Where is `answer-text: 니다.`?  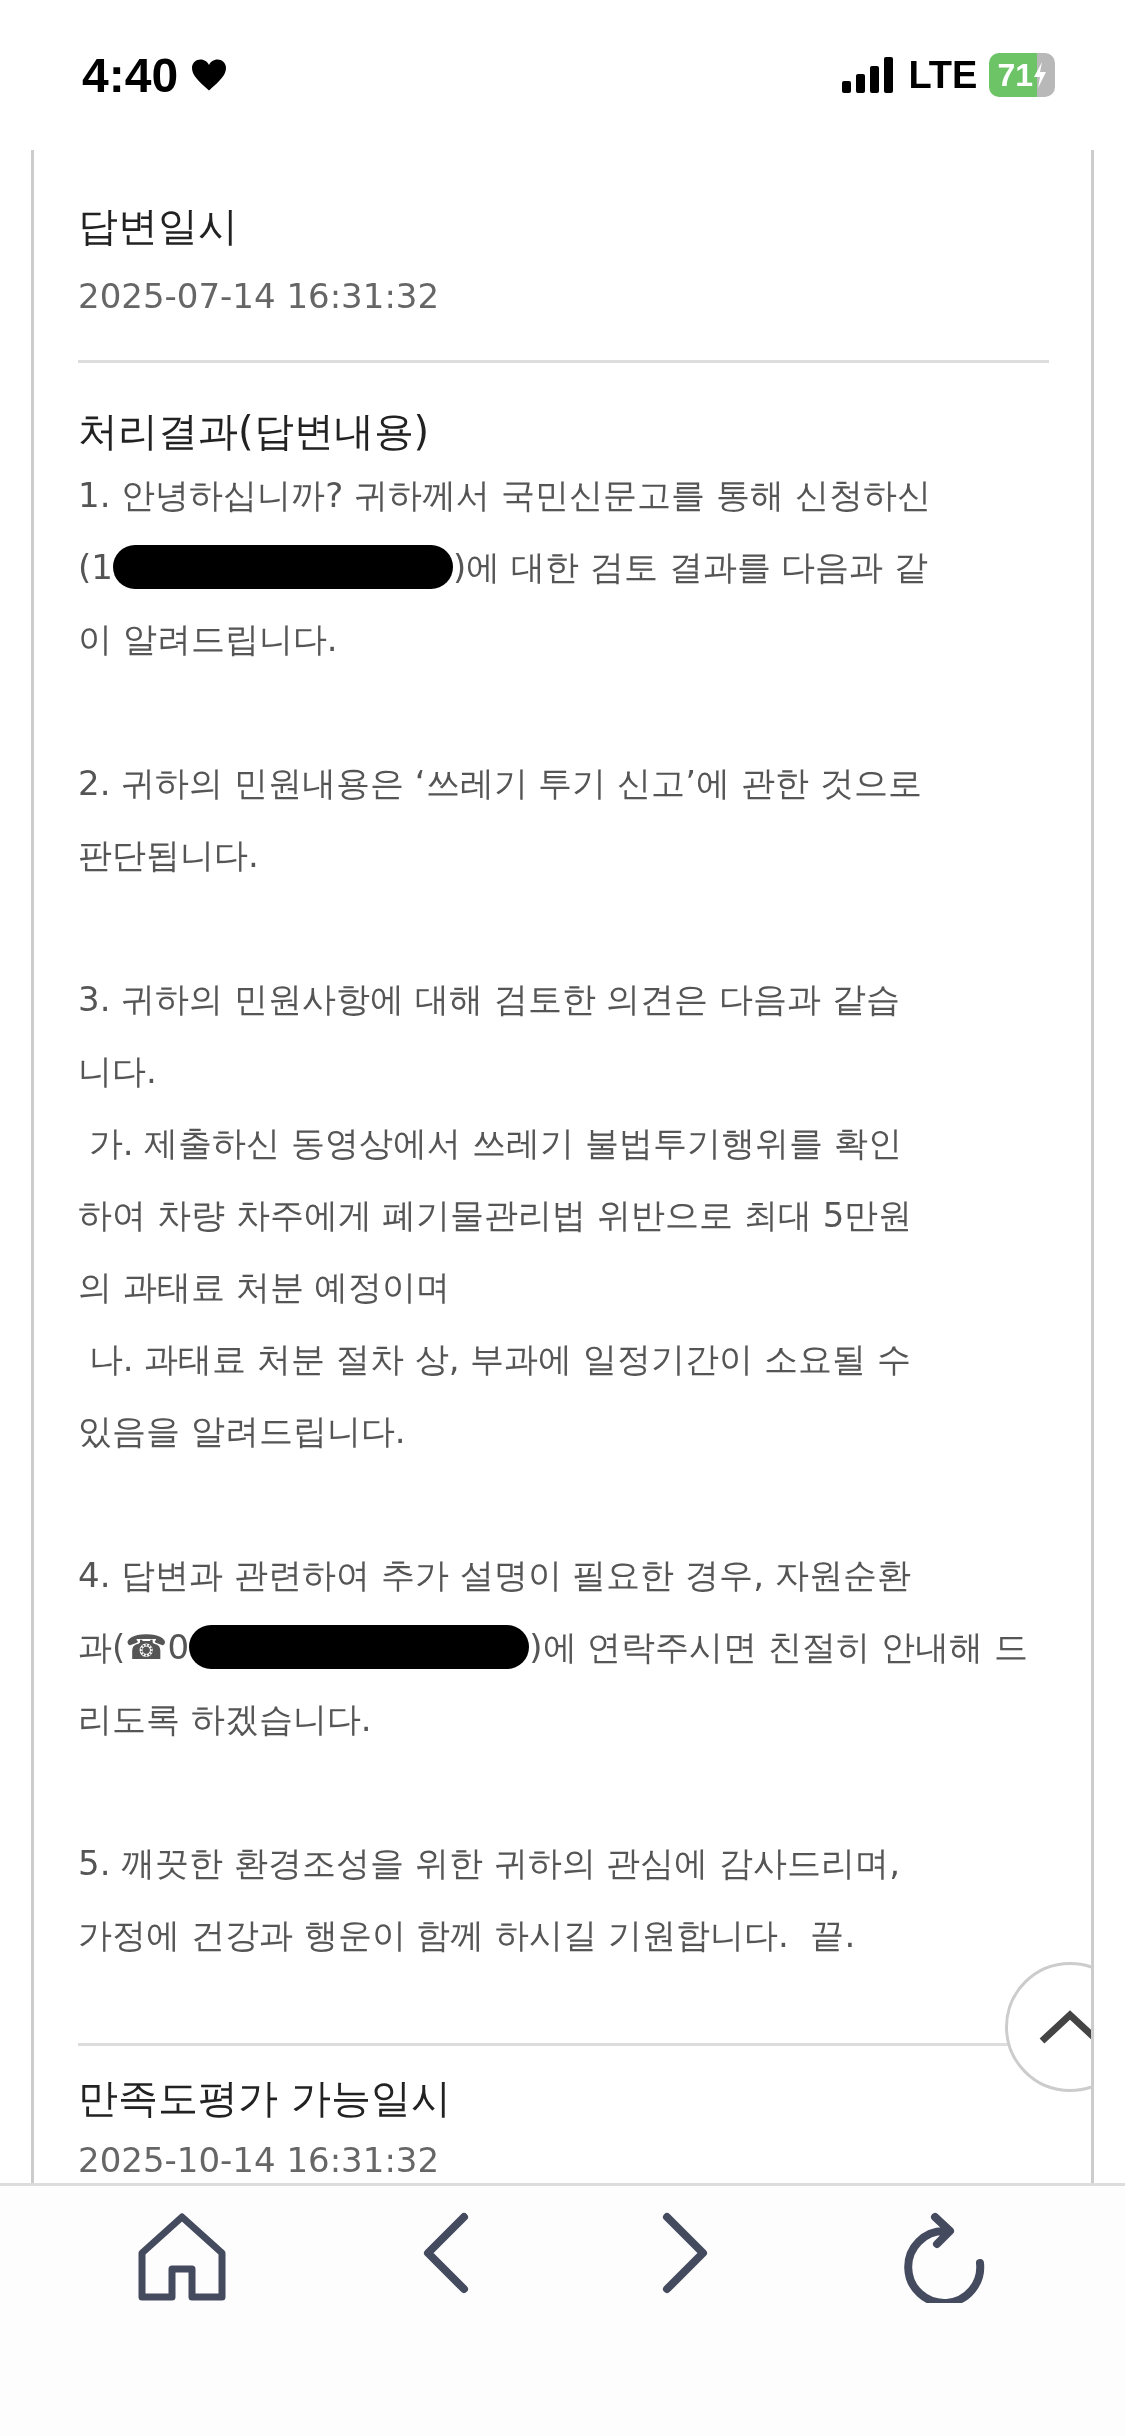 answer-text: 니다. is located at coordinates (117, 1071).